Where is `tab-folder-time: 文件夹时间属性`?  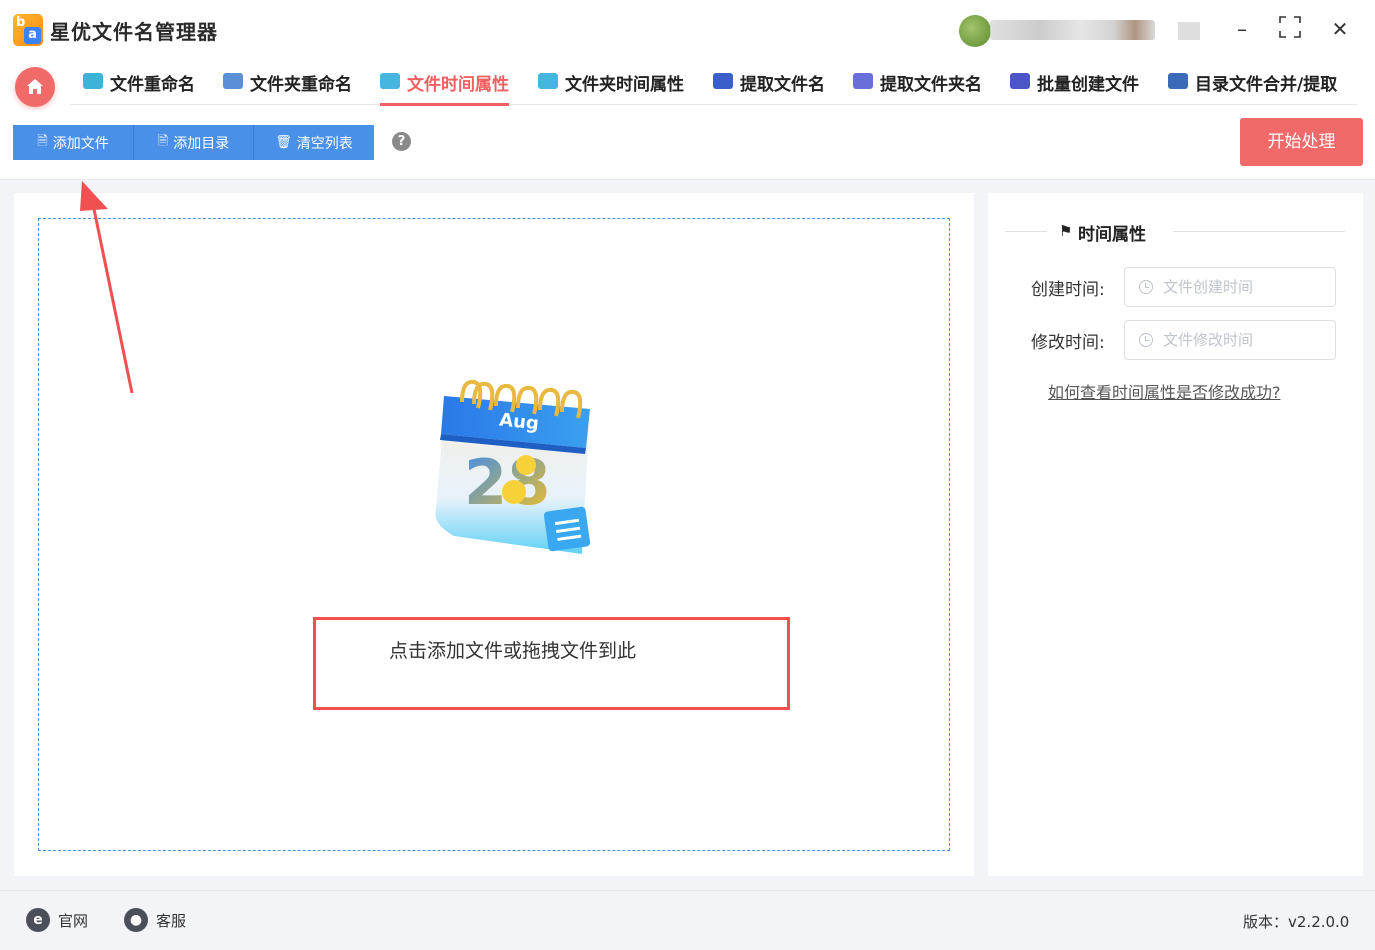 tab-folder-time: 文件夹时间属性 is located at coordinates (611, 88).